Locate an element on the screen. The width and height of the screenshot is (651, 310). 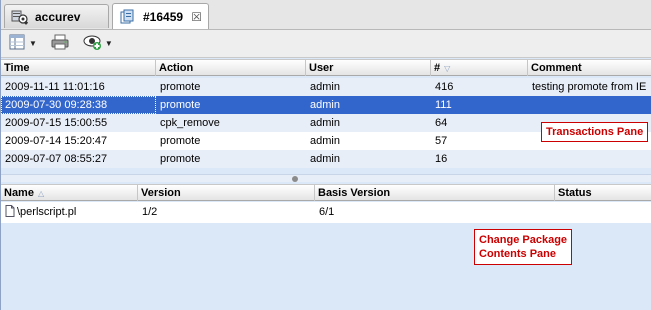
action-cell: cpk_remove is located at coordinates (190, 123).